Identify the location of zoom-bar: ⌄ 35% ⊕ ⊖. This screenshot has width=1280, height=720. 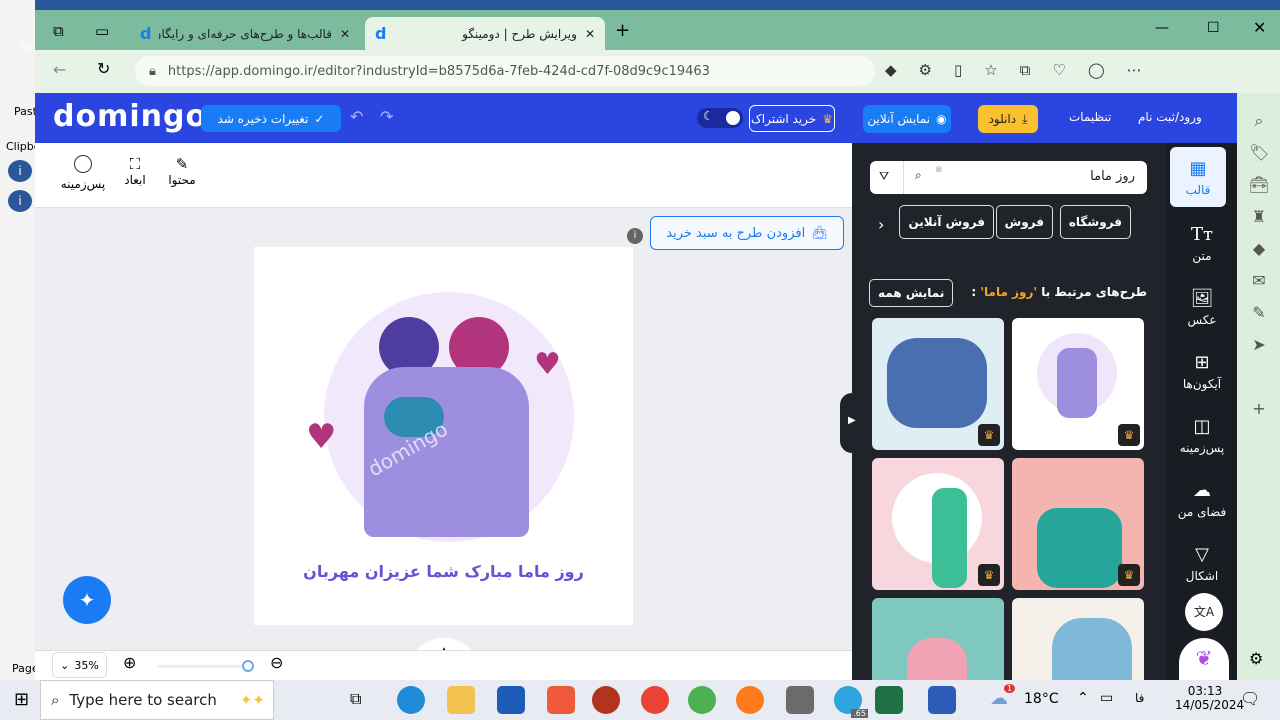
(443, 665).